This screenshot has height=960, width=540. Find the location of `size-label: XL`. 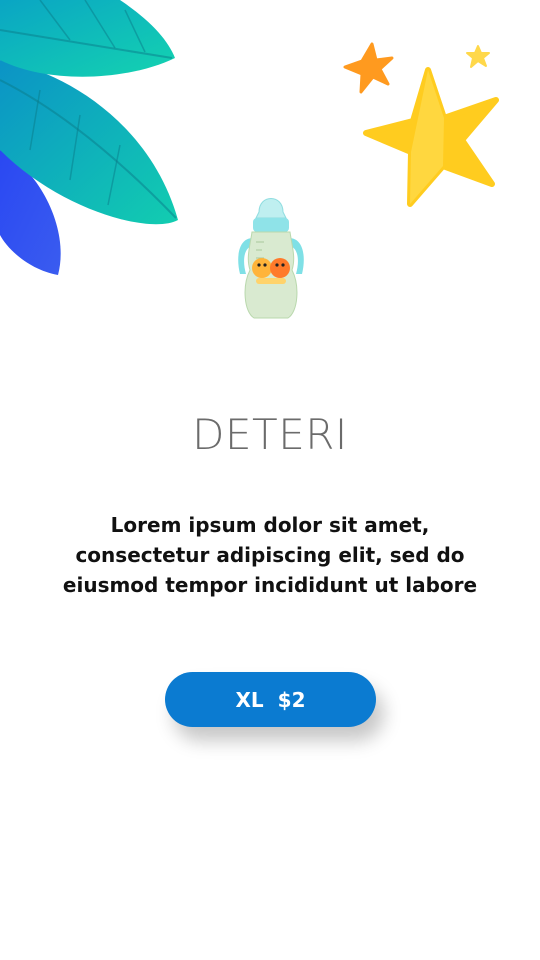

size-label: XL is located at coordinates (249, 699).